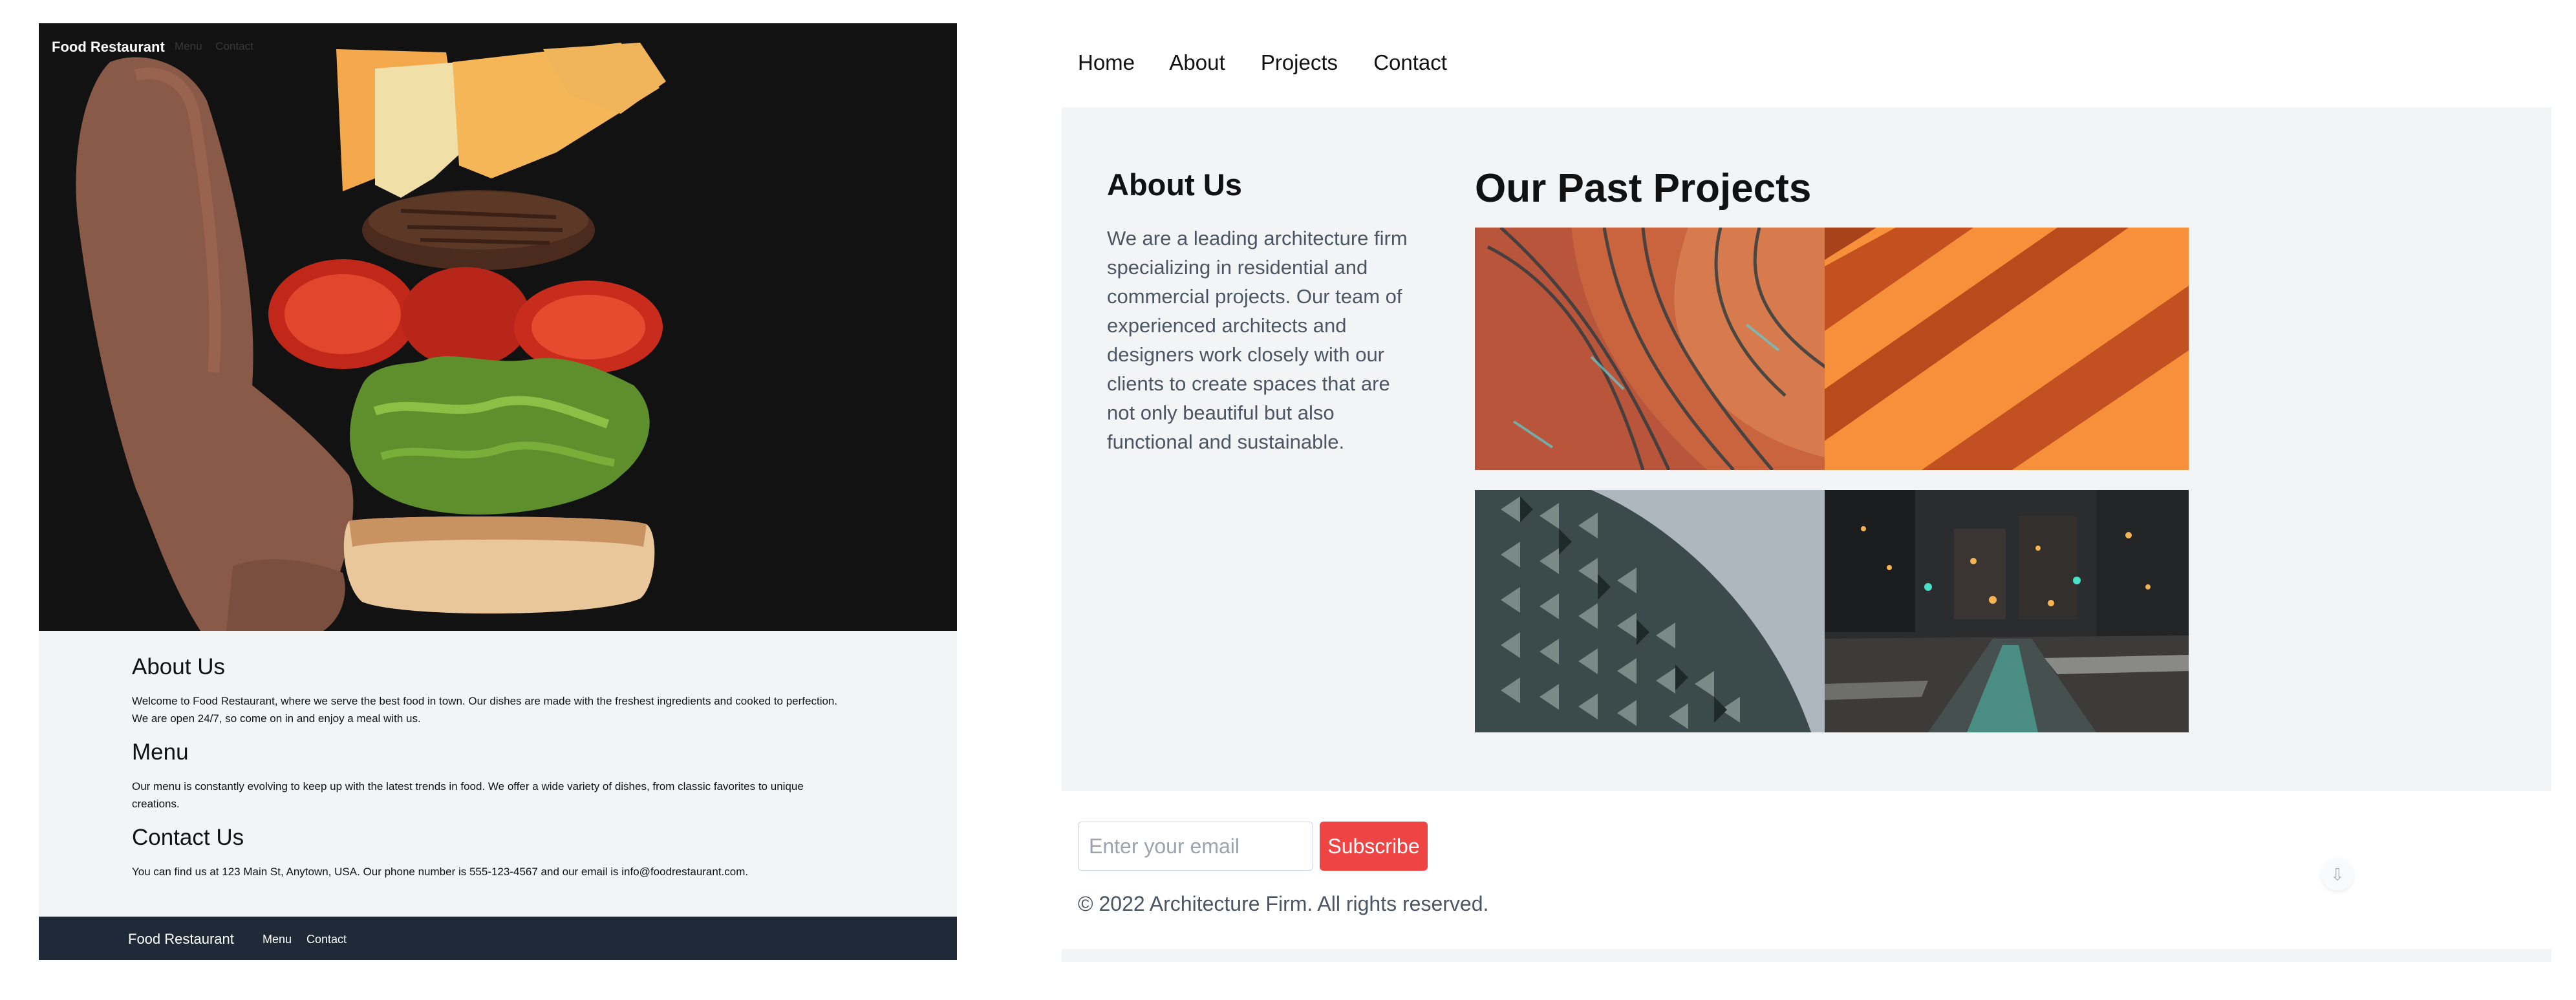 Image resolution: width=2576 pixels, height=1000 pixels. Describe the element at coordinates (2007, 611) in the screenshot. I see `project-image-night-street` at that location.